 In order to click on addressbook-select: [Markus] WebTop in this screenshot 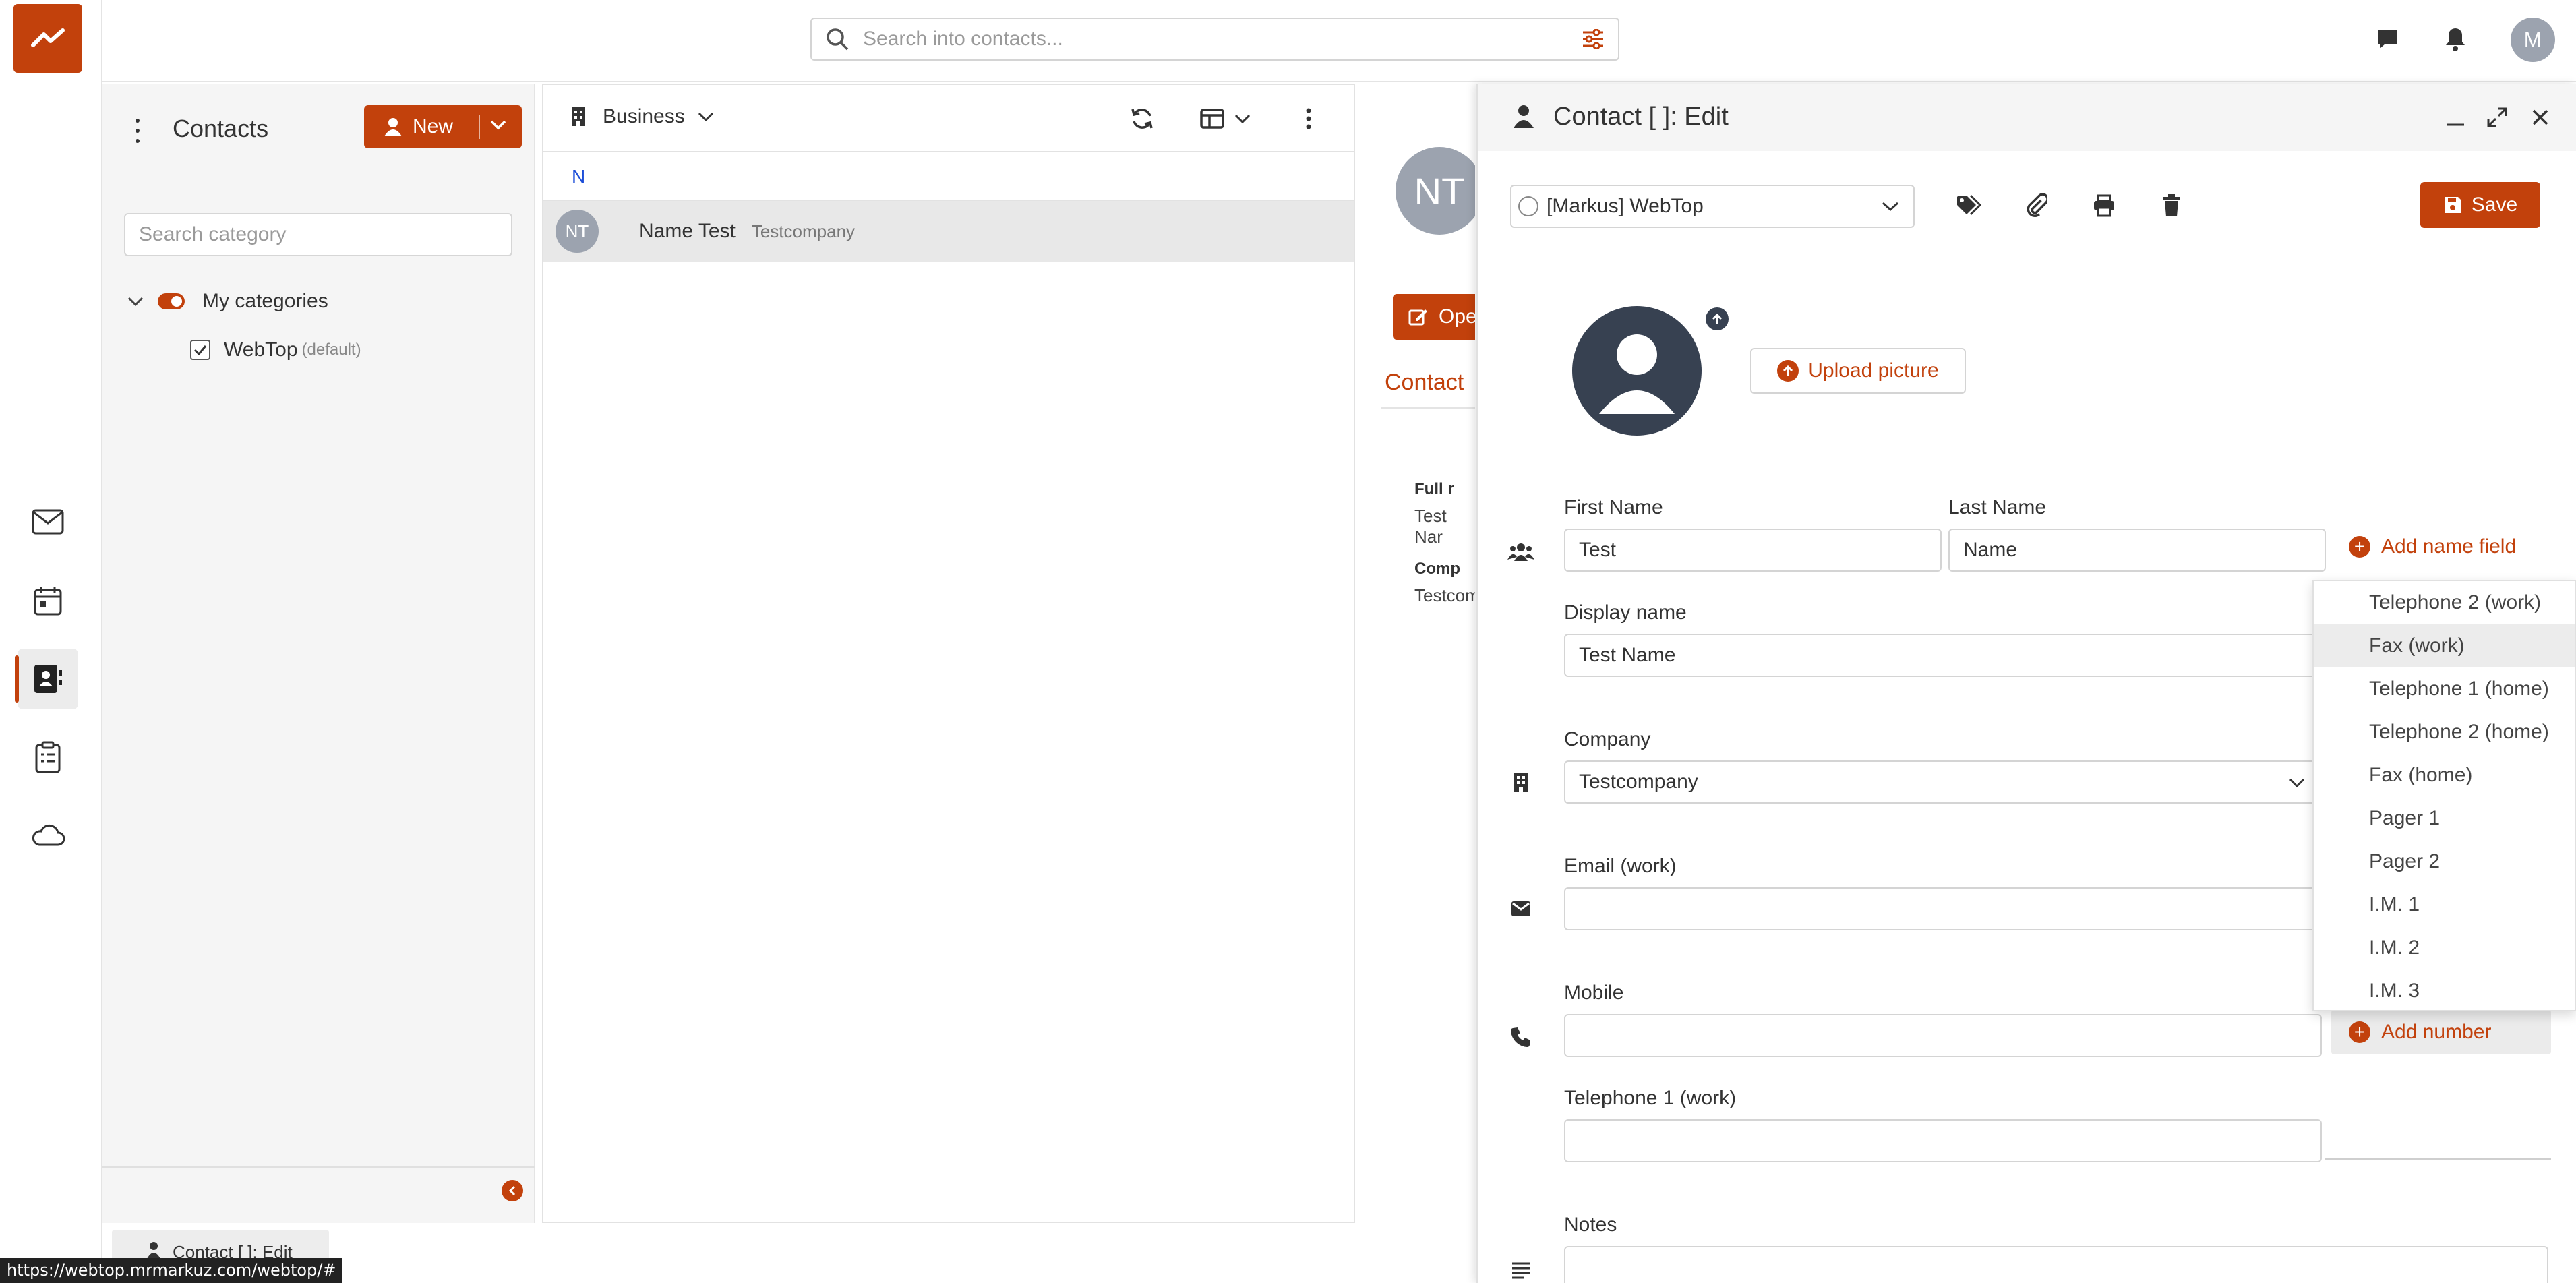, I will do `click(1713, 206)`.